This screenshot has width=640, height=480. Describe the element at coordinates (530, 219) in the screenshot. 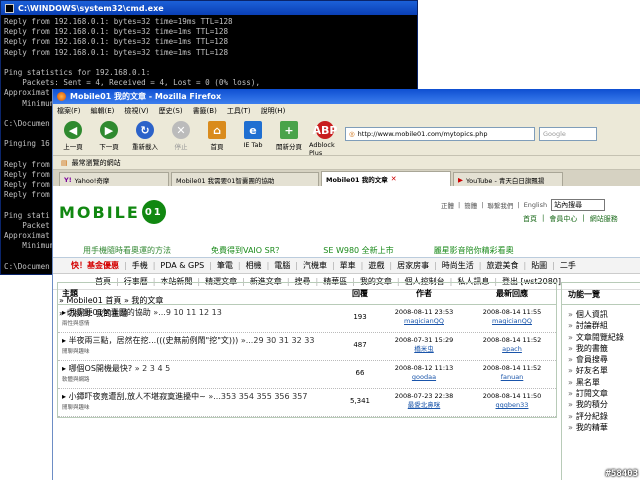

I see `link-home: 首頁` at that location.